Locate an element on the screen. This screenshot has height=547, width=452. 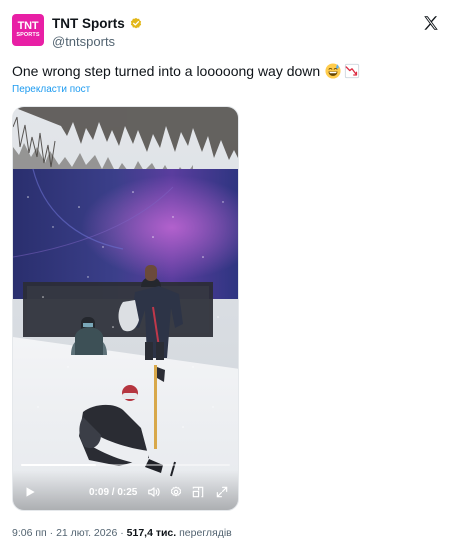
avatar: TNT SPORTS is located at coordinates (28, 30).